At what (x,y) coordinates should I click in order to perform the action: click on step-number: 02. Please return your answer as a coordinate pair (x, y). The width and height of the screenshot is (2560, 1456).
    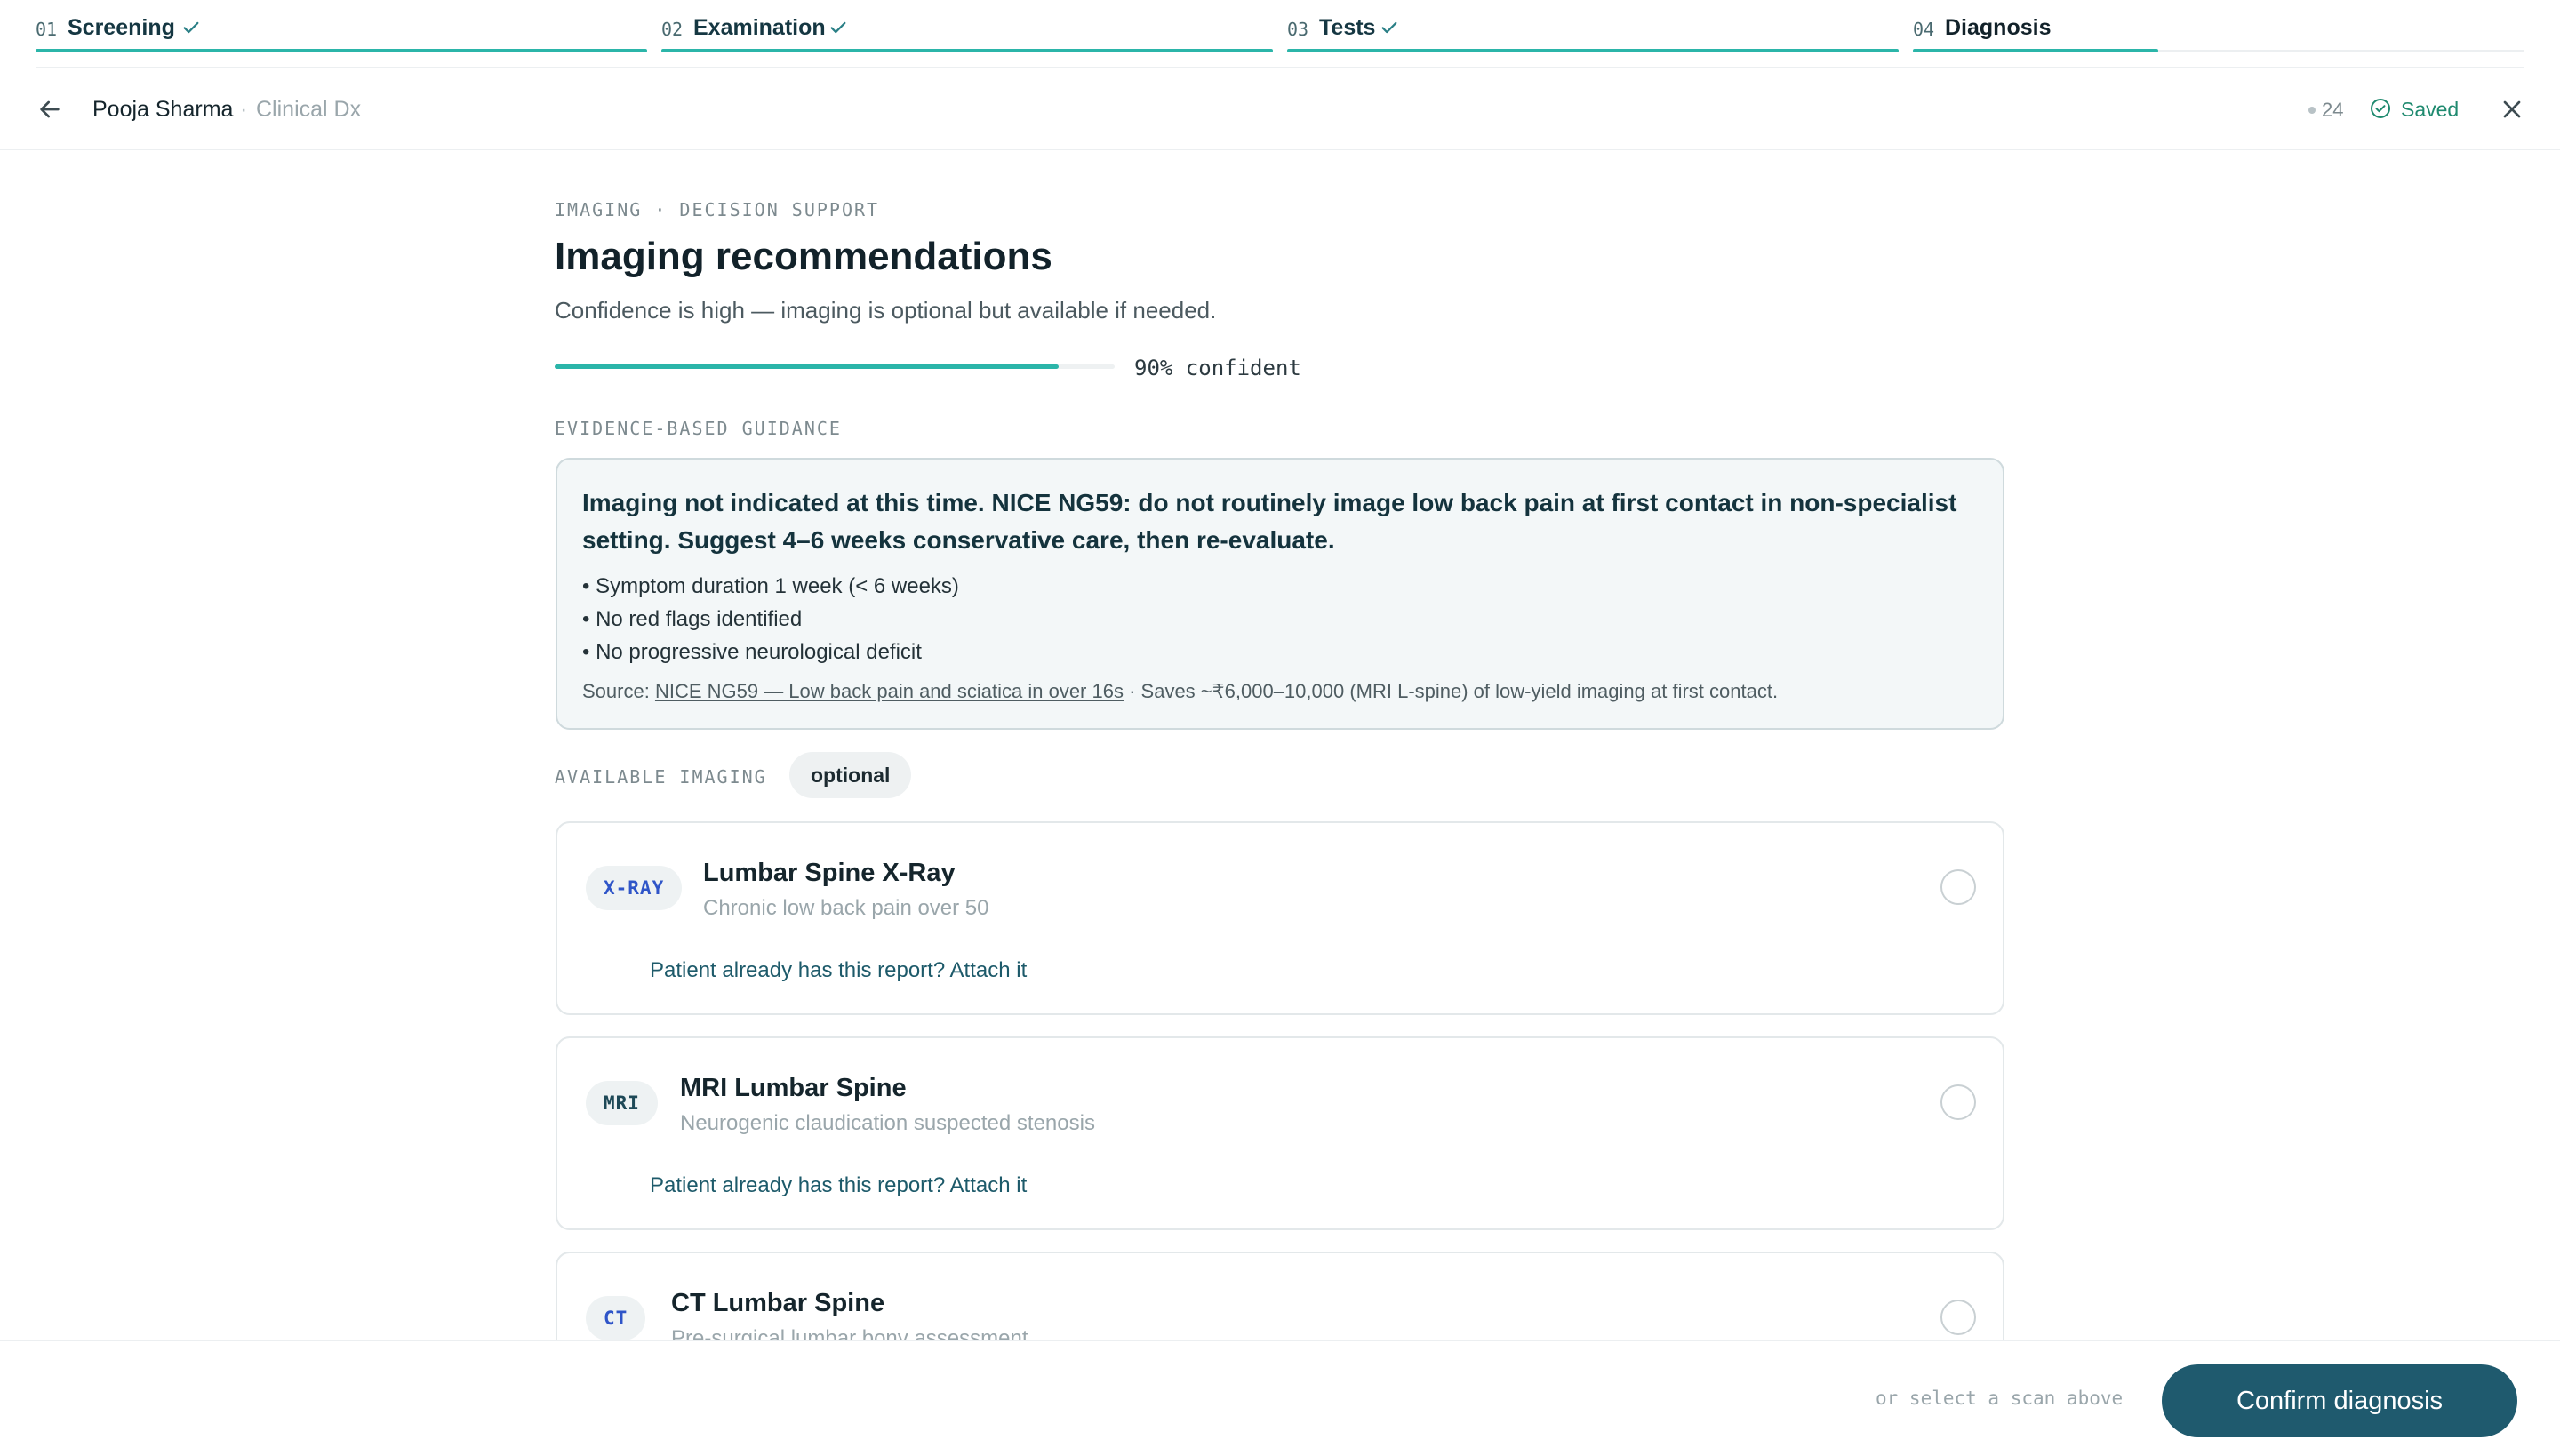
    Looking at the image, I should click on (672, 29).